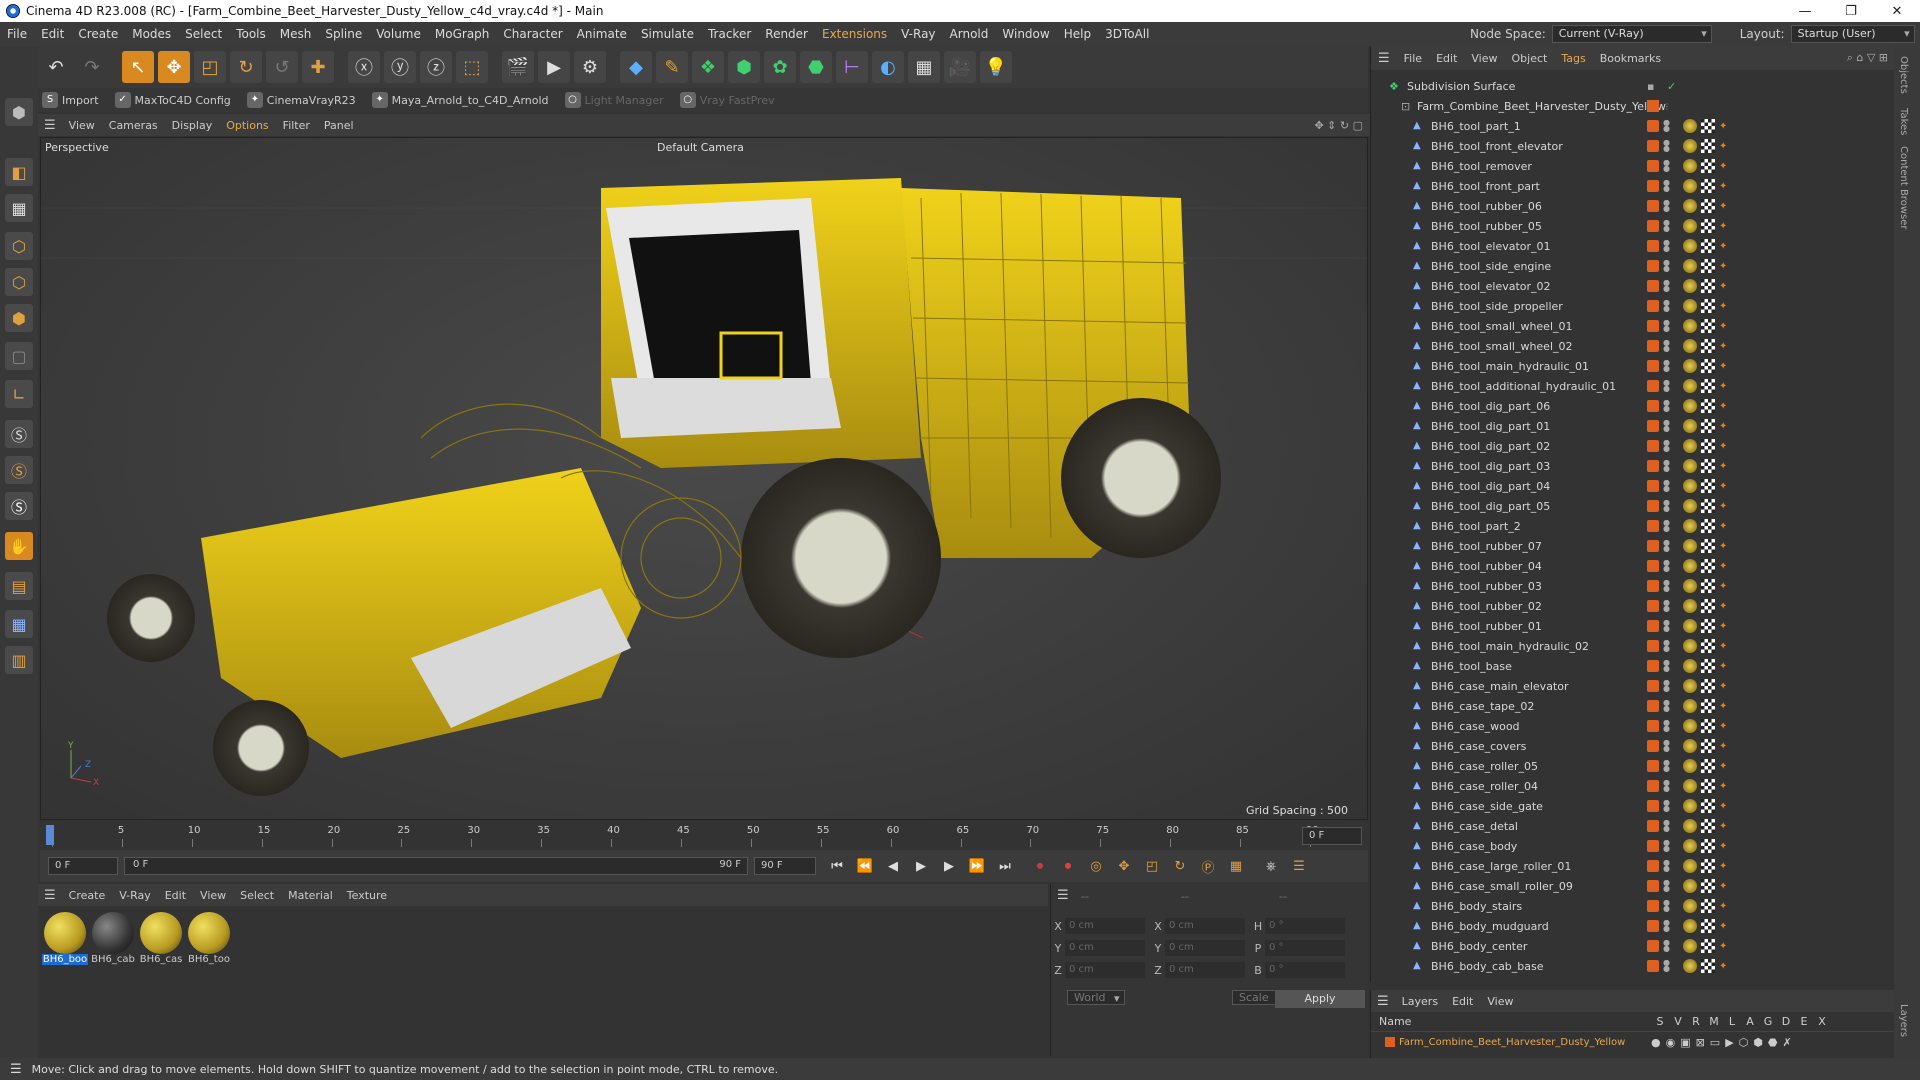 The image size is (1920, 1080). Describe the element at coordinates (19, 112) in the screenshot. I see `model-mode-icon: ⬢` at that location.